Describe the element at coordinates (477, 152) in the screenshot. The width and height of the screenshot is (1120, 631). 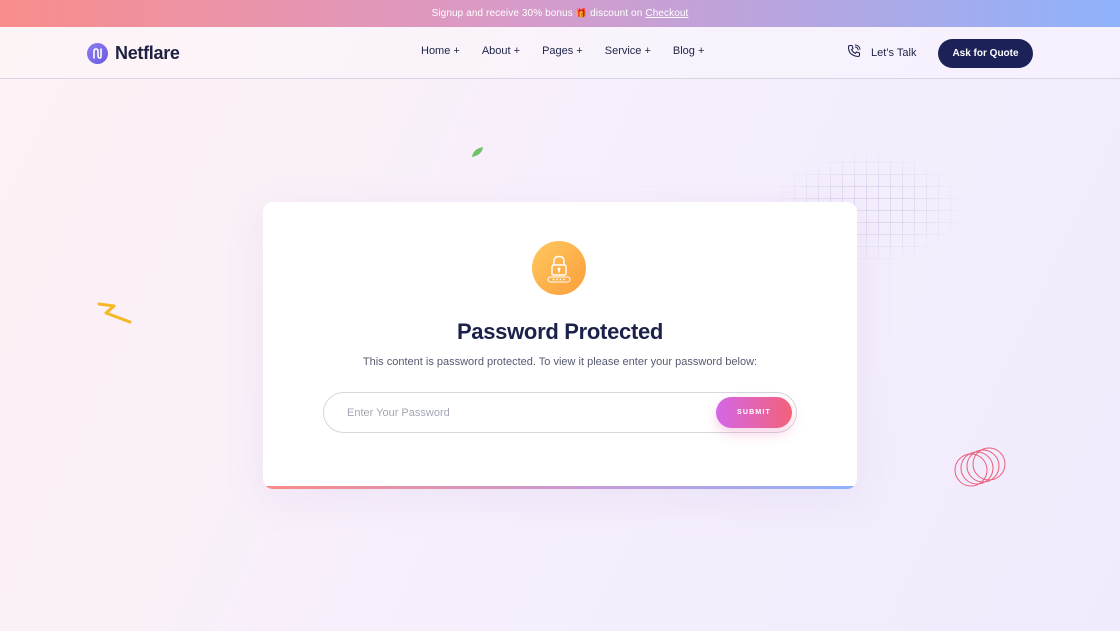
I see `leaf-decoration` at that location.